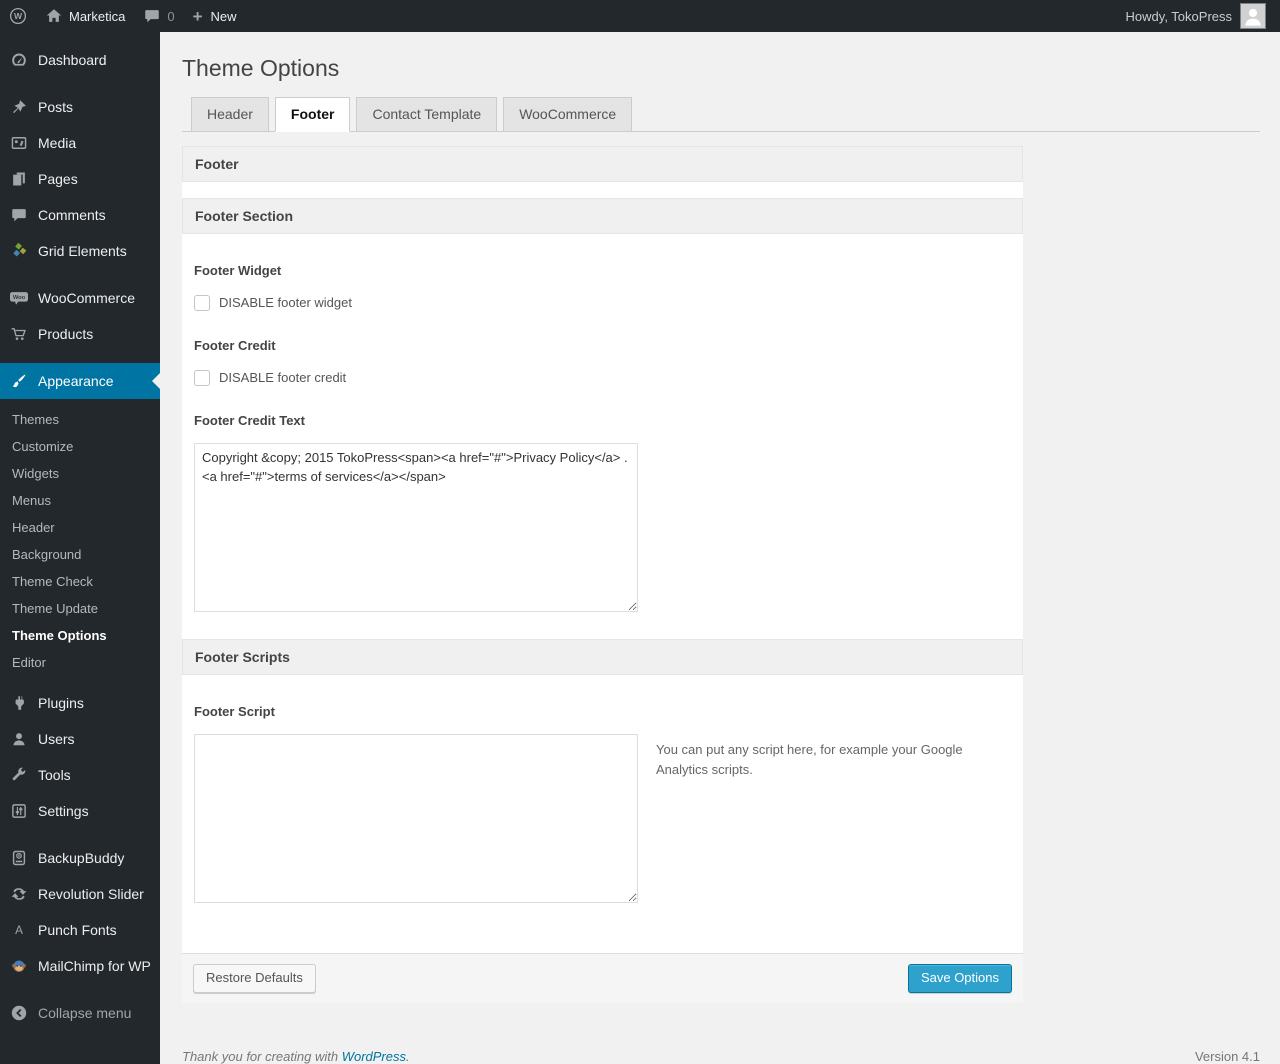 Image resolution: width=1280 pixels, height=1064 pixels. Describe the element at coordinates (19, 858) in the screenshot. I see `backup-drive-icon` at that location.